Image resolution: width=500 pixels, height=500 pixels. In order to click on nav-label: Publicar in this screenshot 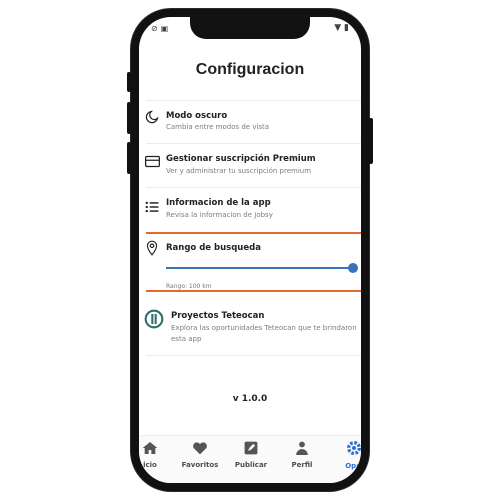, I will do `click(251, 465)`.